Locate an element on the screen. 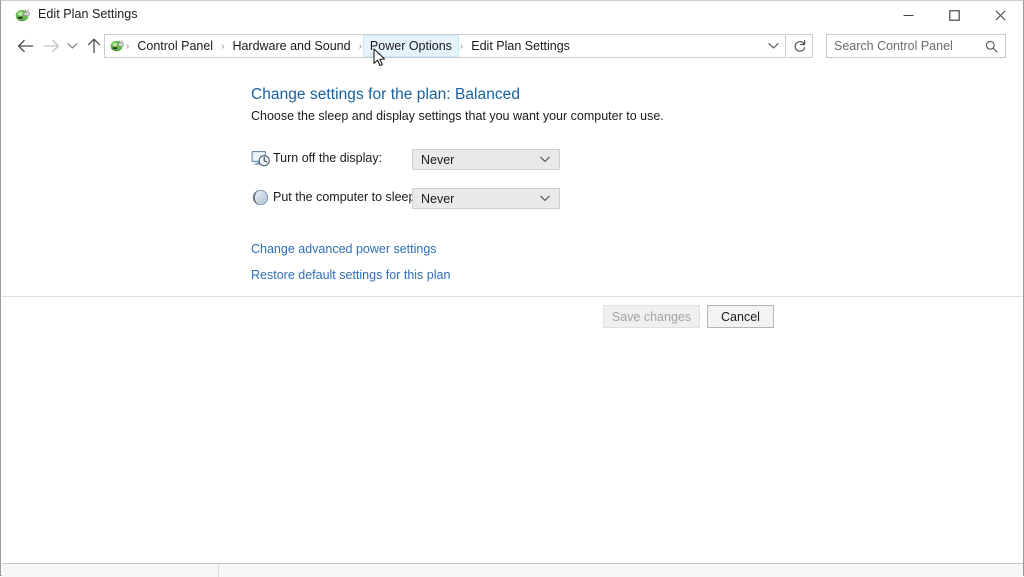  button-bar: Save changes Cancel is located at coordinates (512, 316).